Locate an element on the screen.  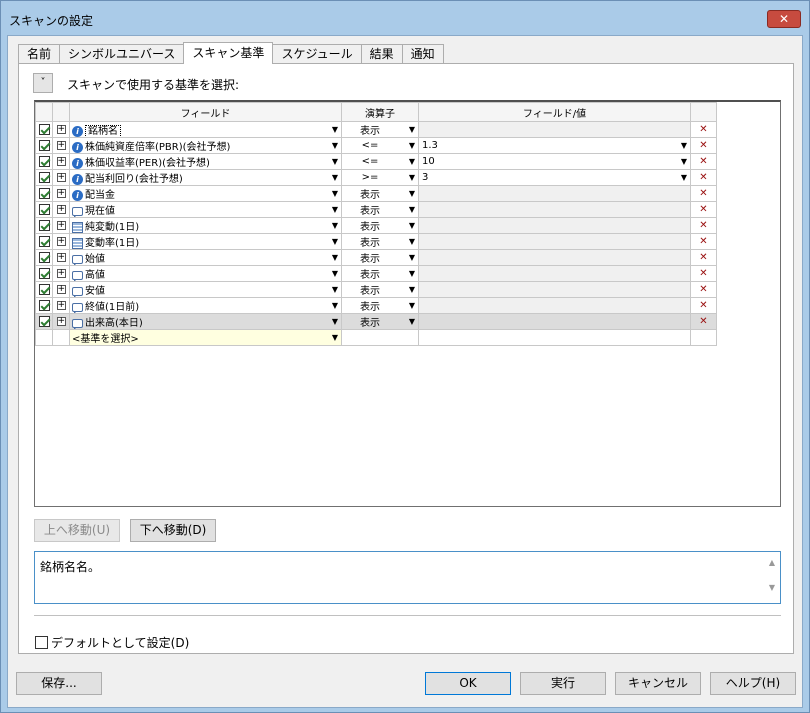
field-select: i 株価収益率(PER)(会社予想) ▼ is located at coordinates (205, 161).